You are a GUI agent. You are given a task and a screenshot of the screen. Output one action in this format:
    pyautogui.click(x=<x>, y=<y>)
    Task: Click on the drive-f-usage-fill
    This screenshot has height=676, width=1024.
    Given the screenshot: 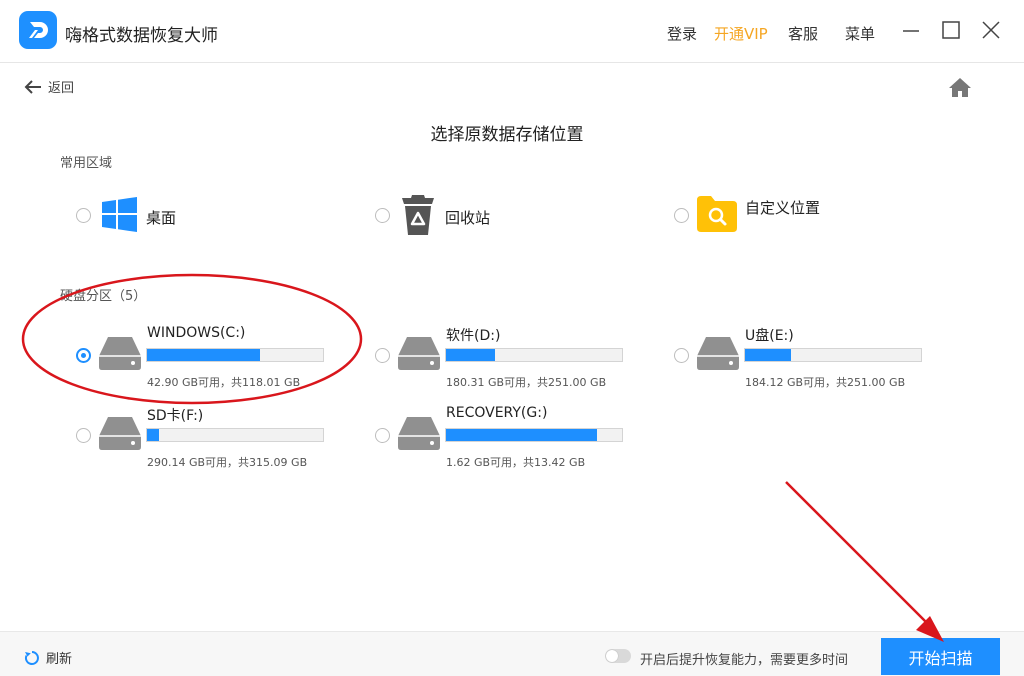 What is the action you would take?
    pyautogui.click(x=153, y=435)
    